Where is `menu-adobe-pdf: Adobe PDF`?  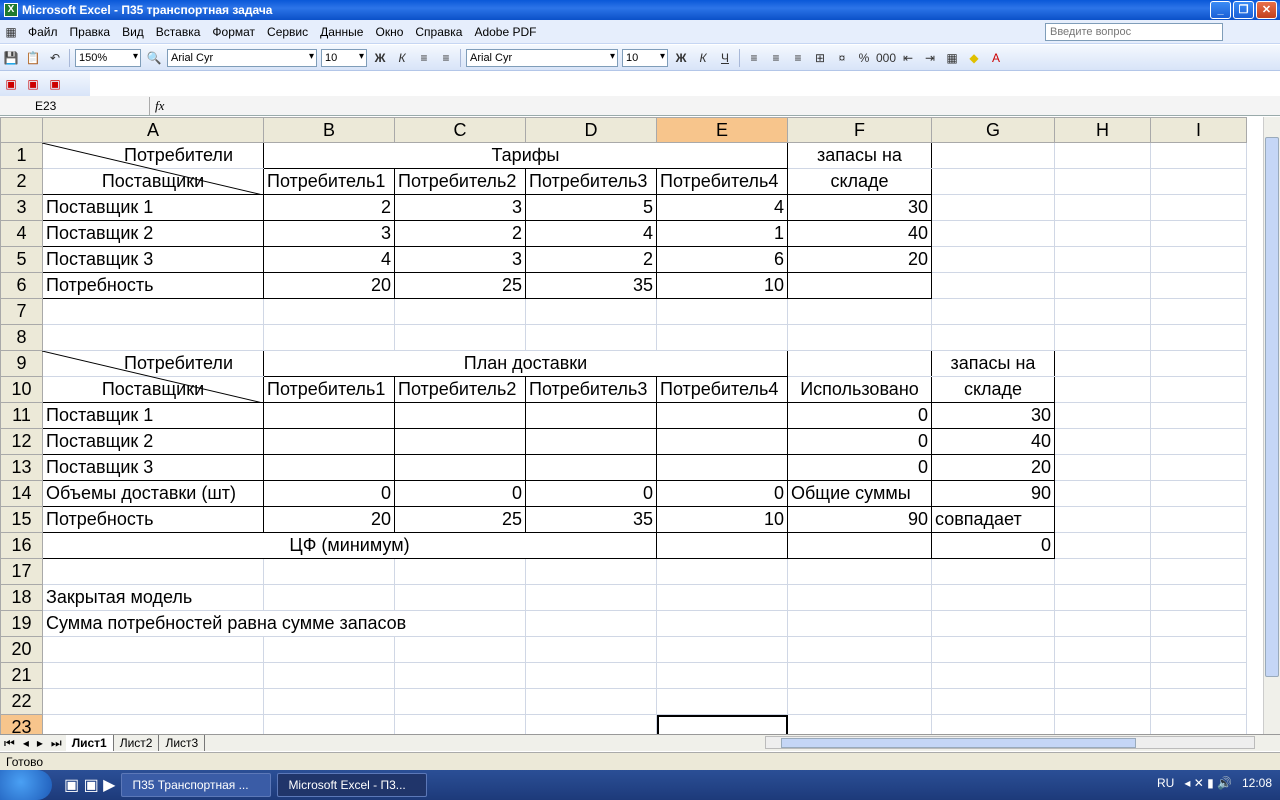 menu-adobe-pdf: Adobe PDF is located at coordinates (505, 32).